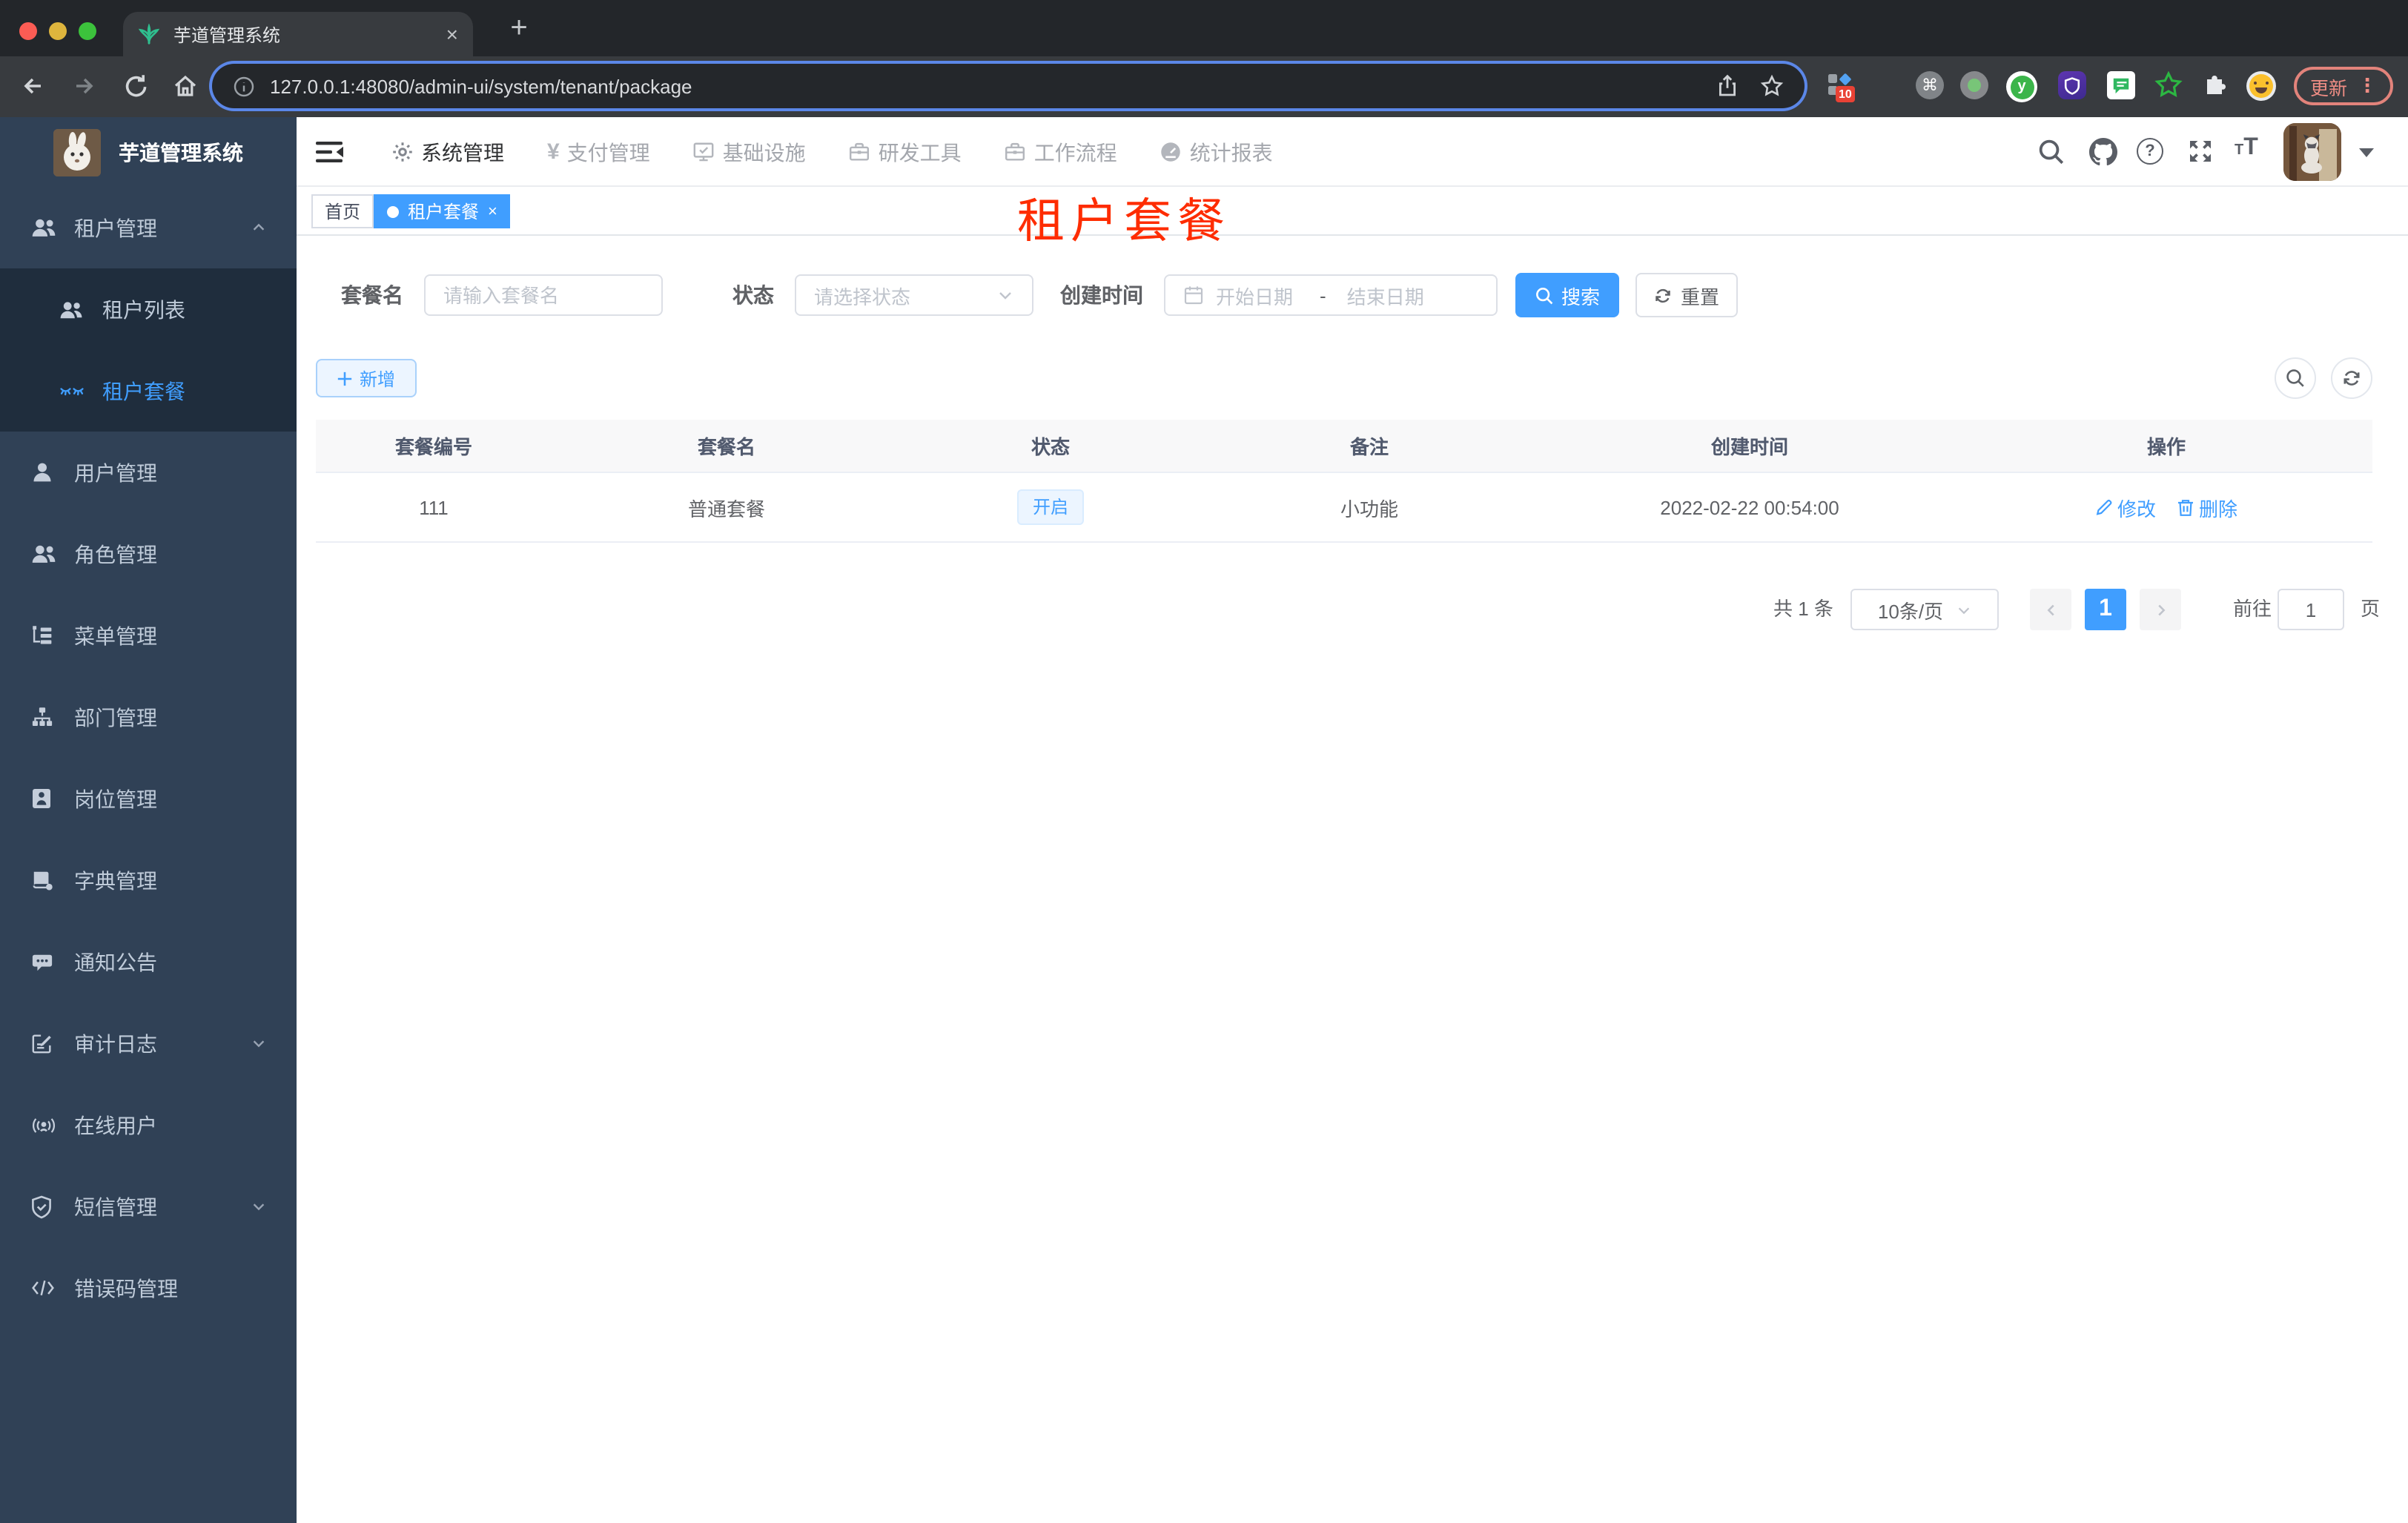  Describe the element at coordinates (58, 31) in the screenshot. I see `window-minimize-button` at that location.